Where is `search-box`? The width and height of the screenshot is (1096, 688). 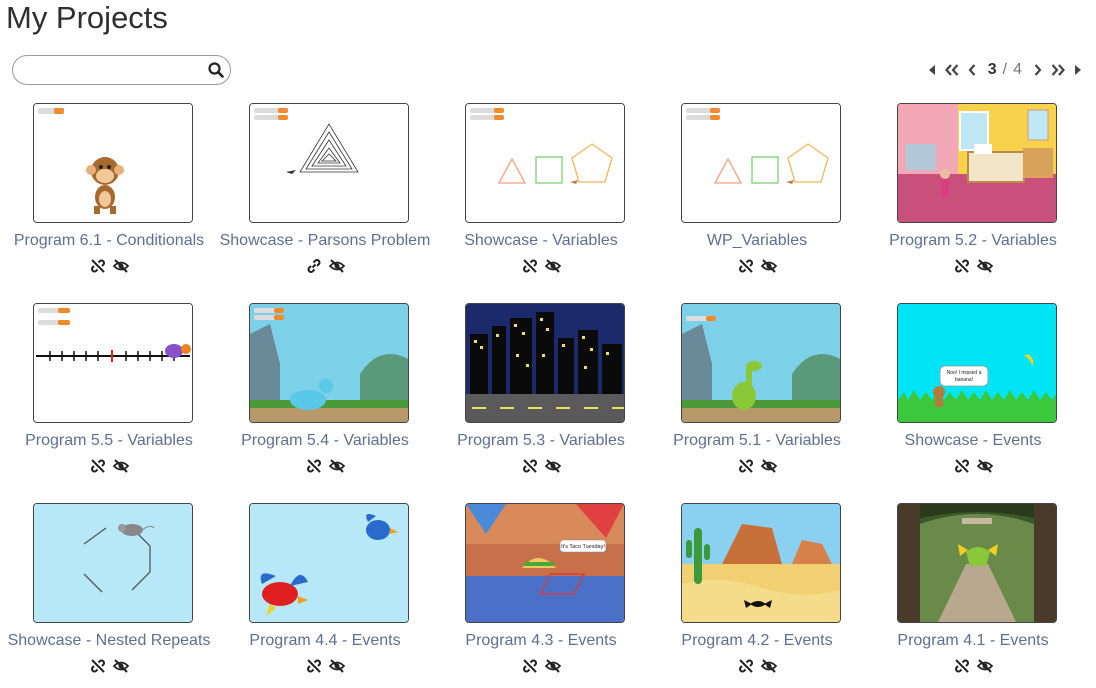
search-box is located at coordinates (121, 70).